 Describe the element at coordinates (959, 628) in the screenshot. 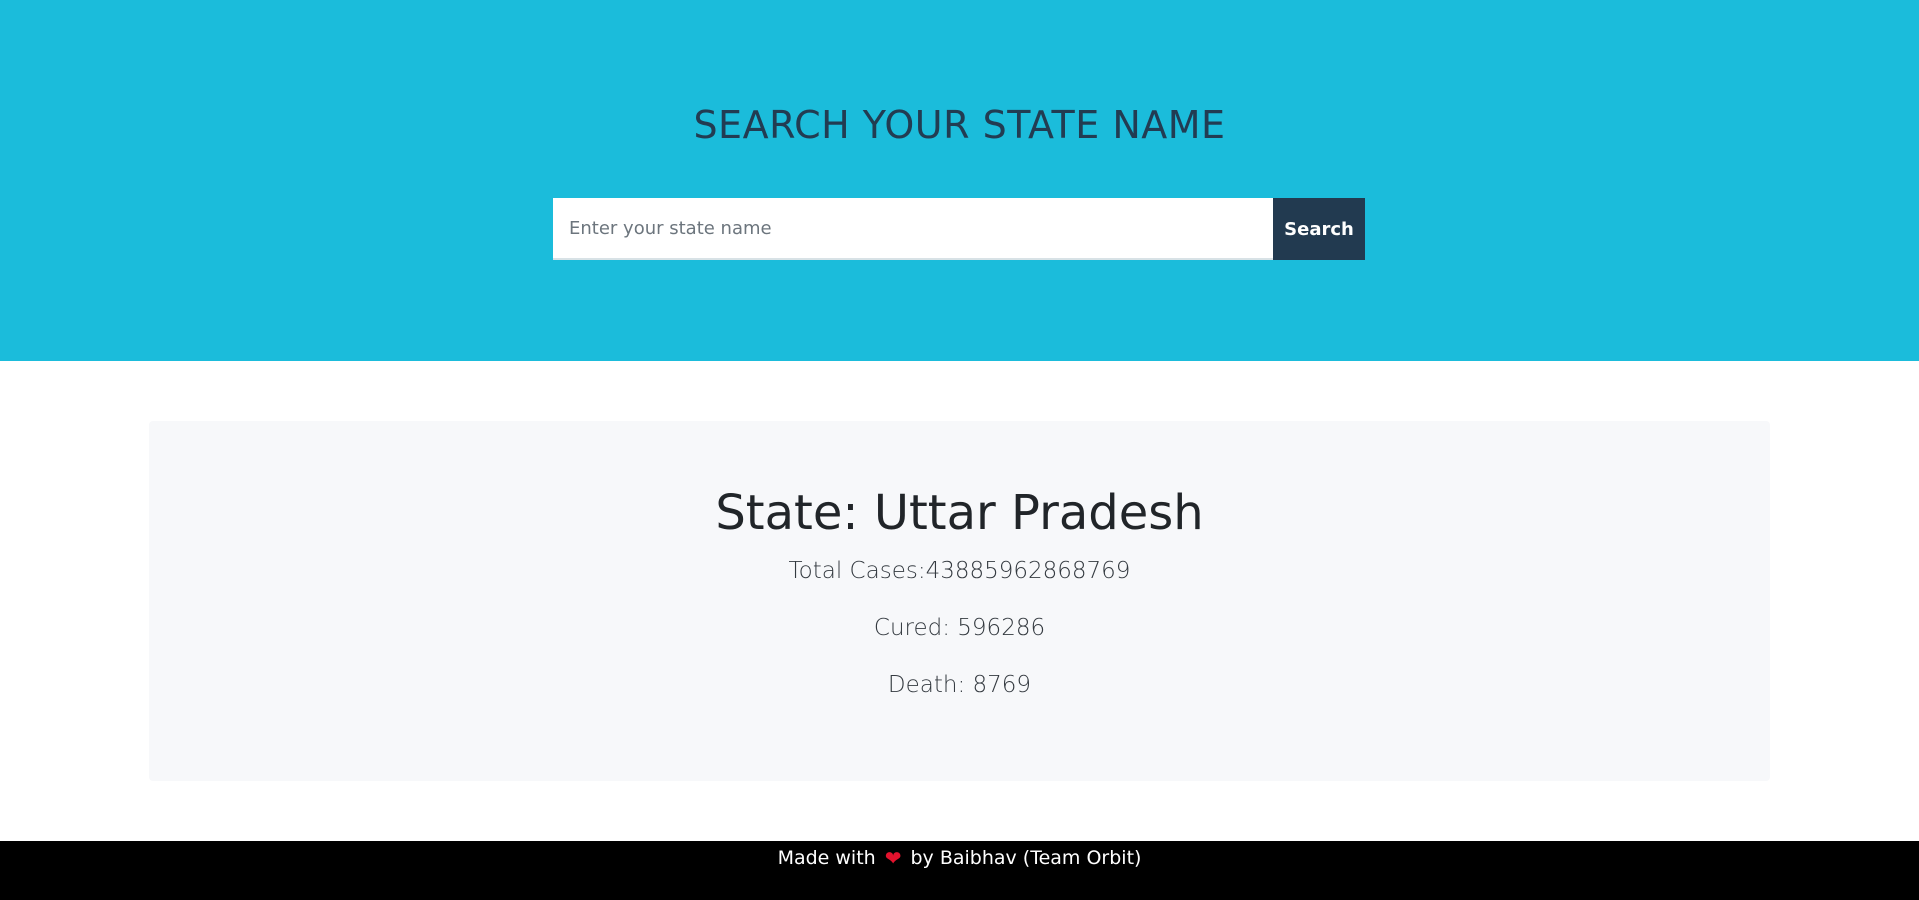

I see `cured-text: Cured: 596286` at that location.